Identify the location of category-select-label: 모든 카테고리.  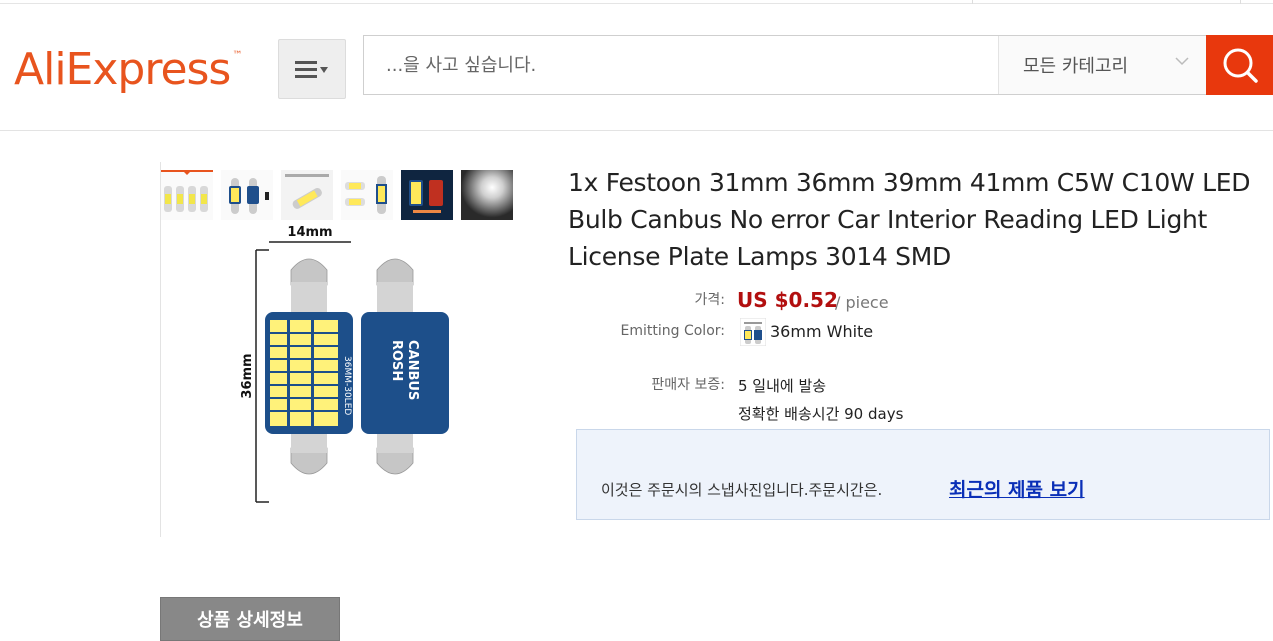
(1076, 66).